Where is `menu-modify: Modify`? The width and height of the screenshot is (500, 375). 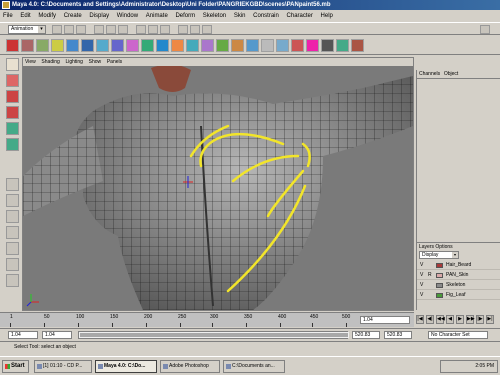 menu-modify: Modify is located at coordinates (47, 16).